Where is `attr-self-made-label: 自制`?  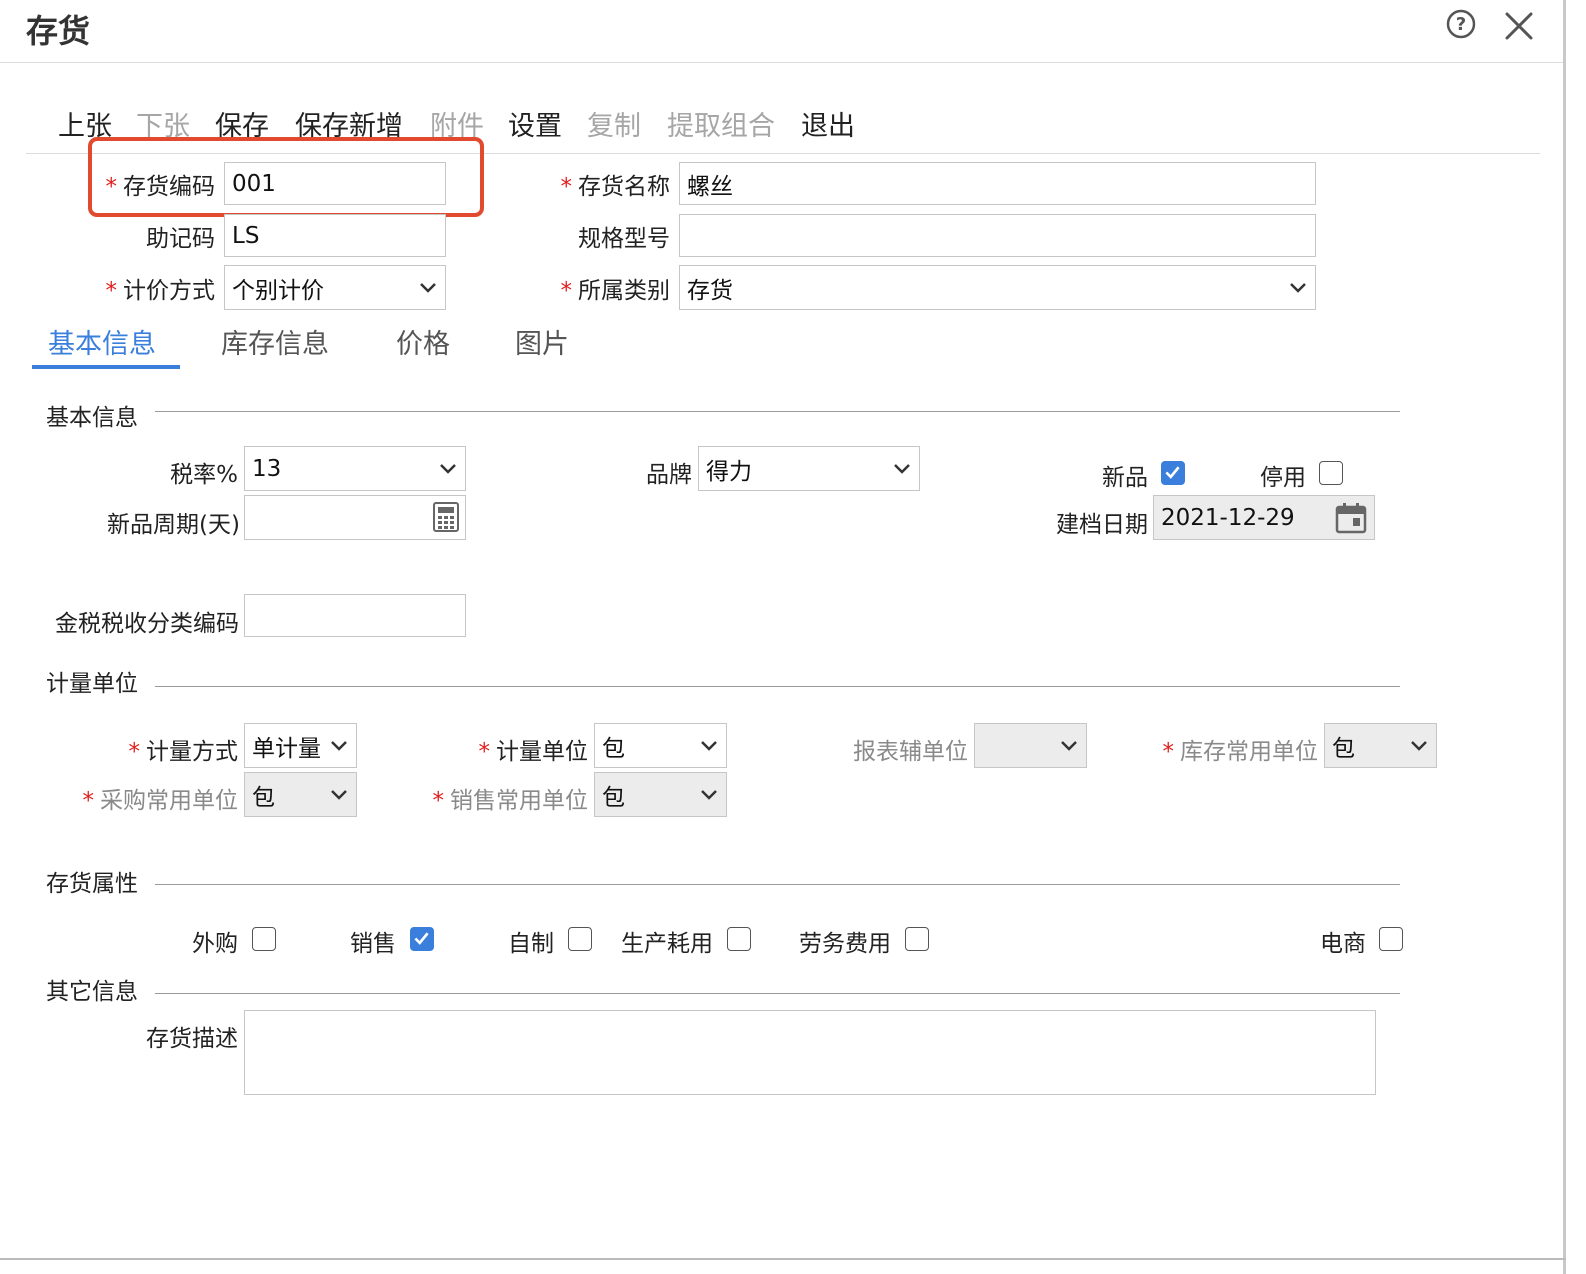 attr-self-made-label: 自制 is located at coordinates (531, 944).